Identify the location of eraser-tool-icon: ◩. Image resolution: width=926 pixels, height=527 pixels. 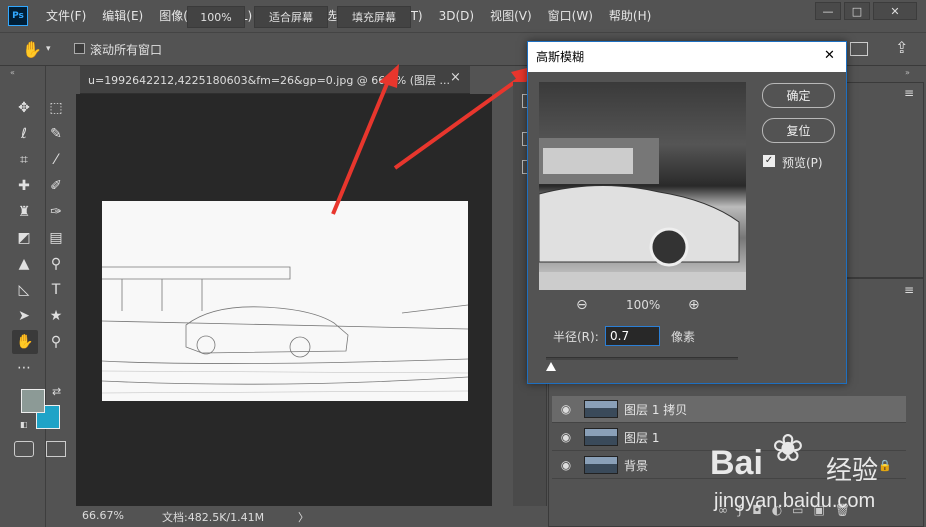
(24, 238).